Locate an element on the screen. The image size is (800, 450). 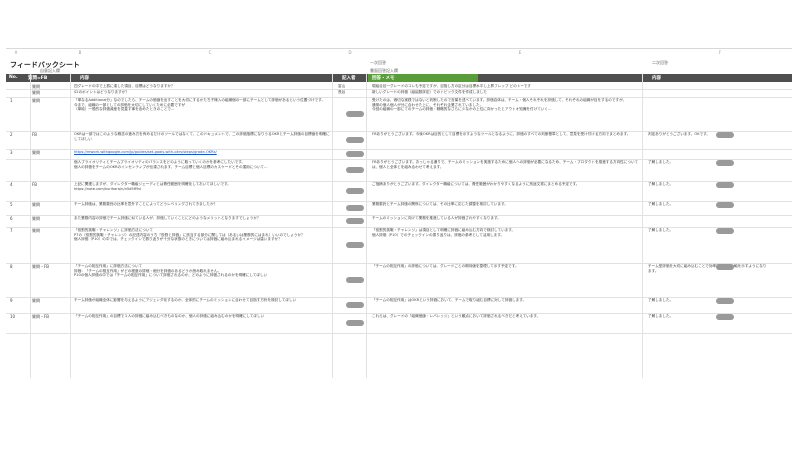
row-right-content: 判定ありがとうございます。OKです。 is located at coordinates (708, 140).